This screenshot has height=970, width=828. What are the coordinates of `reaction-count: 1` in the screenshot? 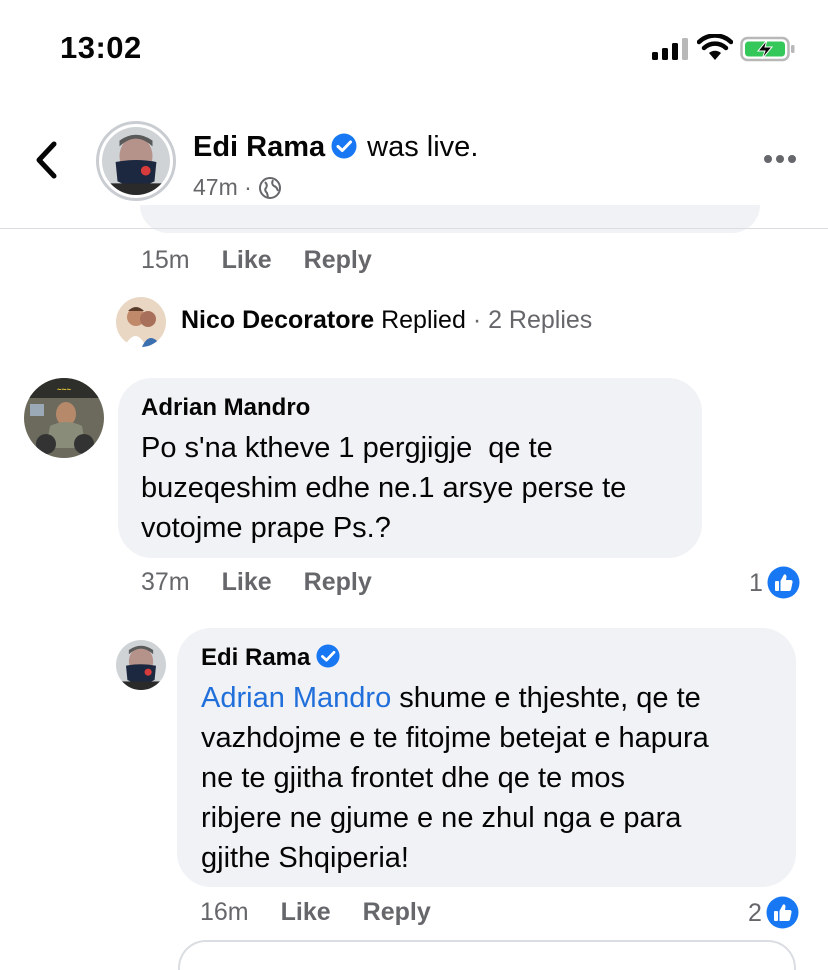 It's located at (774, 582).